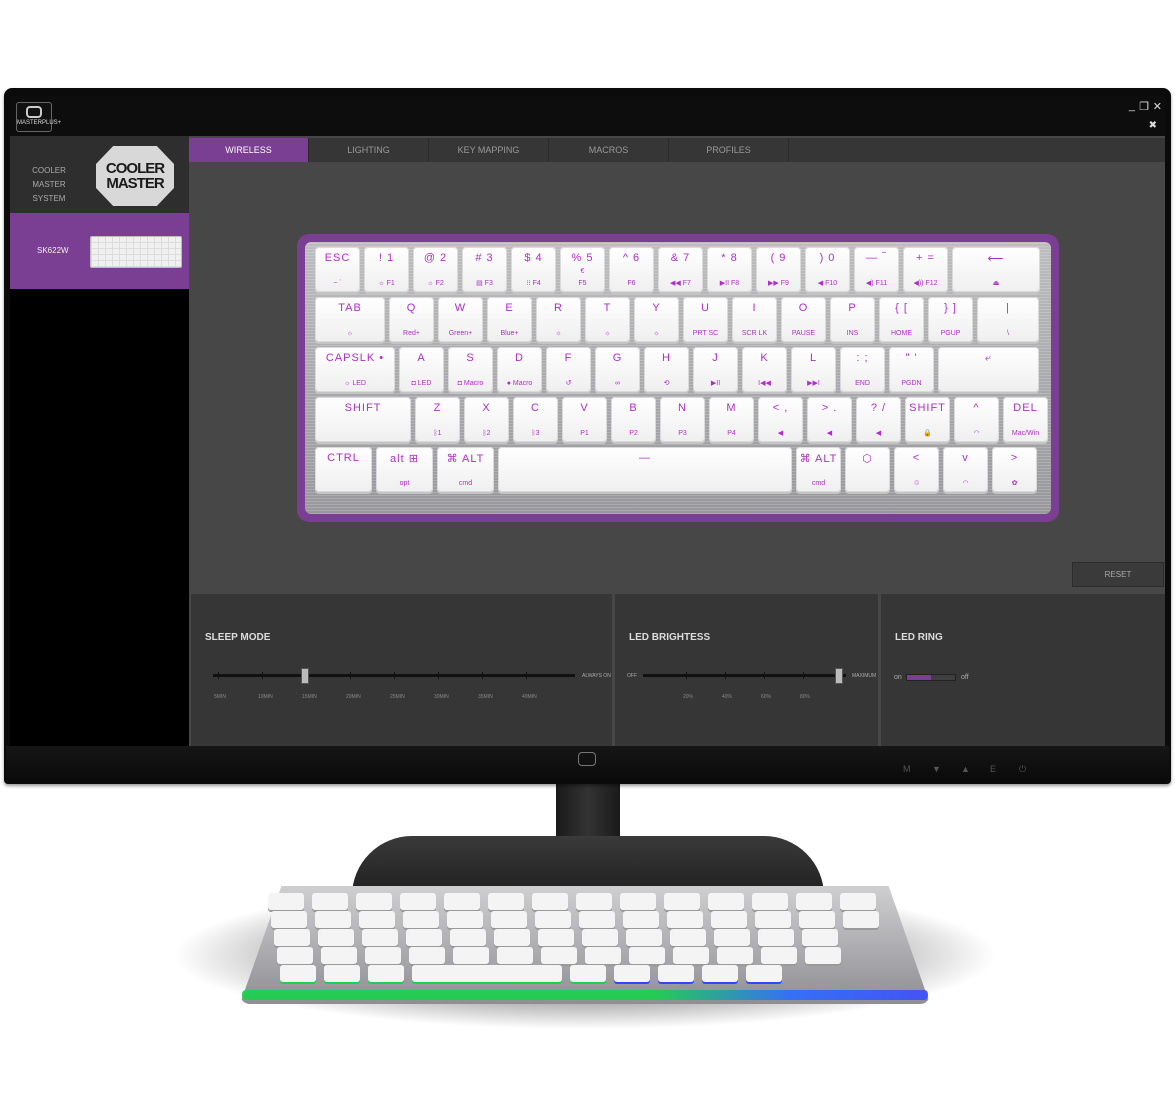 The width and height of the screenshot is (1175, 1120). I want to click on tab-lighting: LIGHTING, so click(369, 150).